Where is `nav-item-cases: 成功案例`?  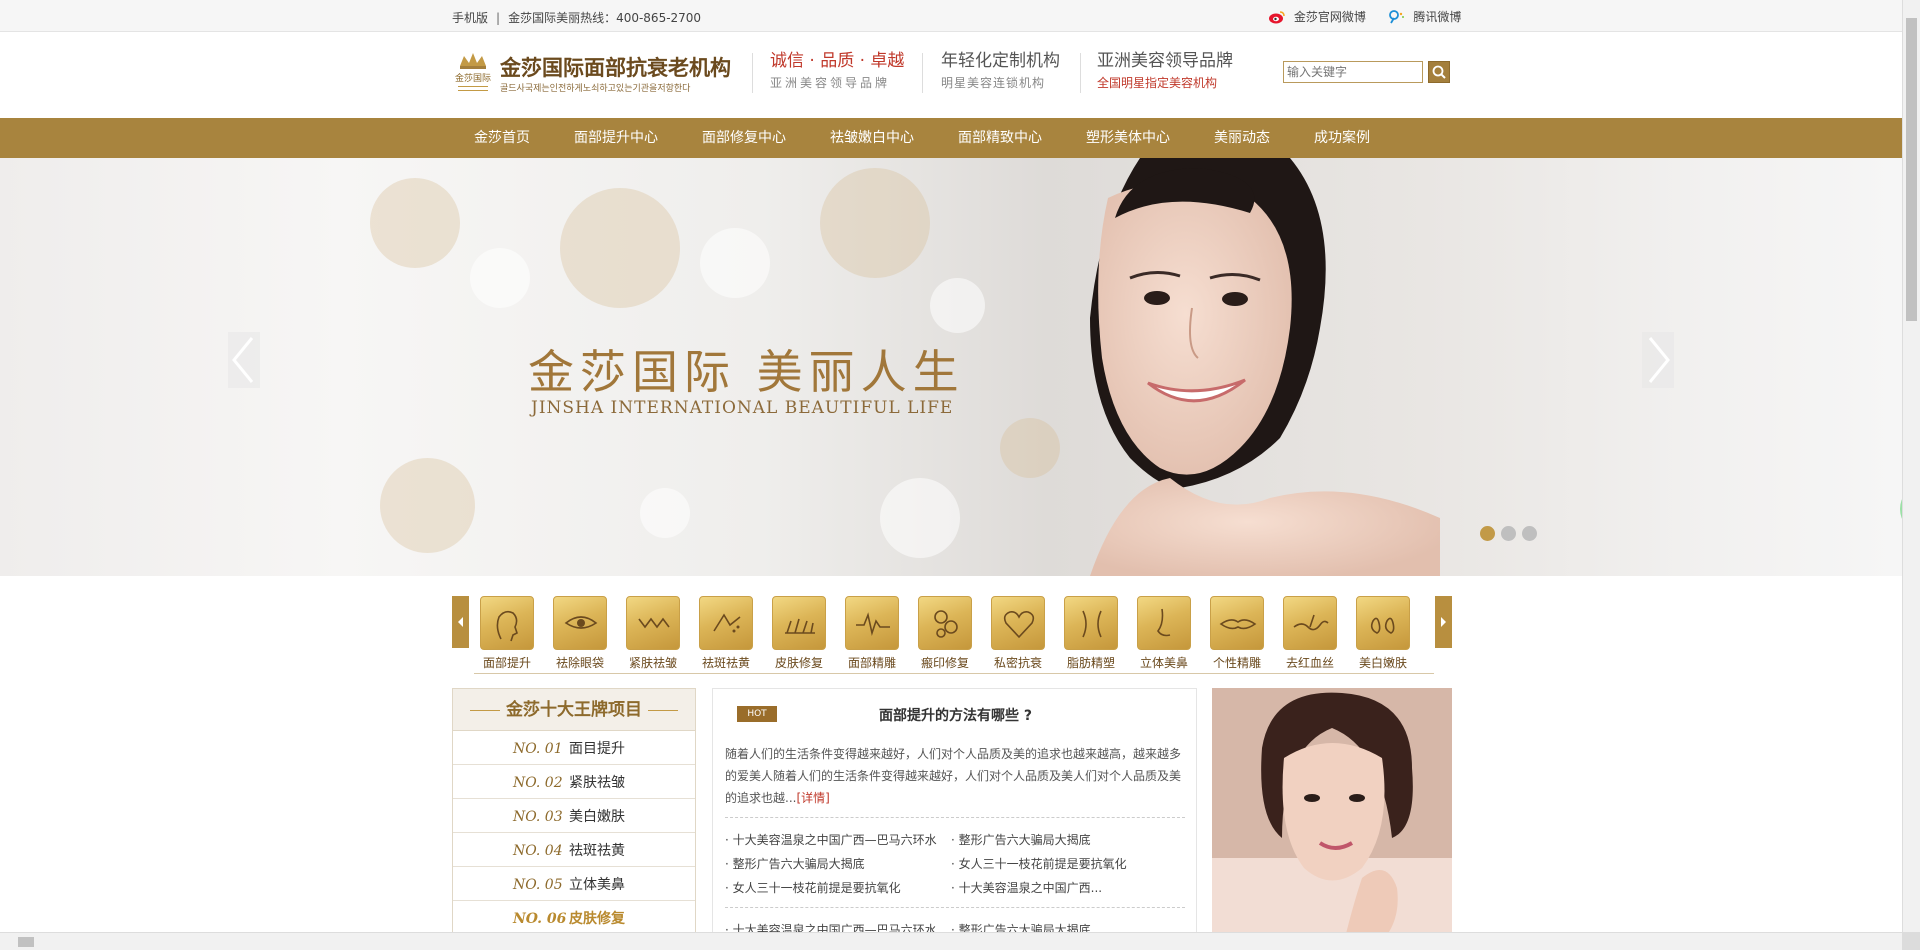
nav-item-cases: 成功案例 is located at coordinates (1342, 138).